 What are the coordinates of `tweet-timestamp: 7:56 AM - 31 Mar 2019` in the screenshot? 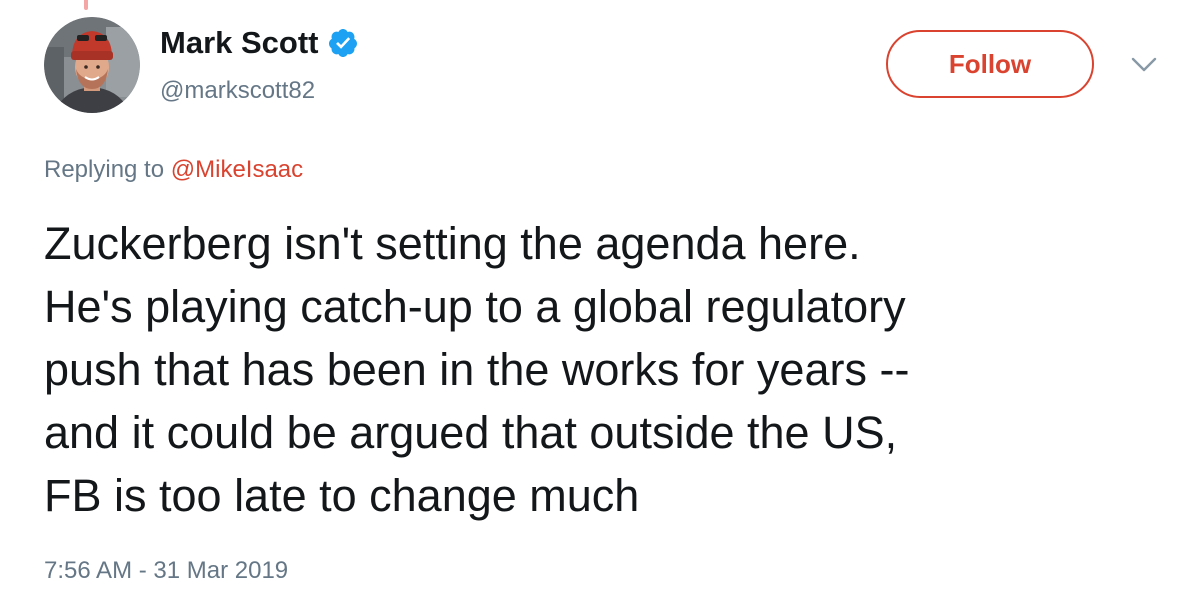 It's located at (166, 571).